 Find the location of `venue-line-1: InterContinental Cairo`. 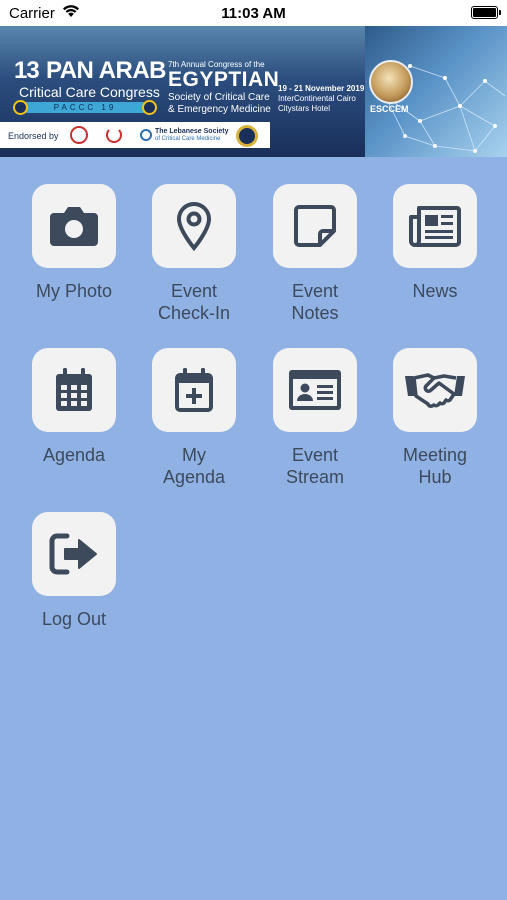

venue-line-1: InterContinental Cairo is located at coordinates (317, 98).